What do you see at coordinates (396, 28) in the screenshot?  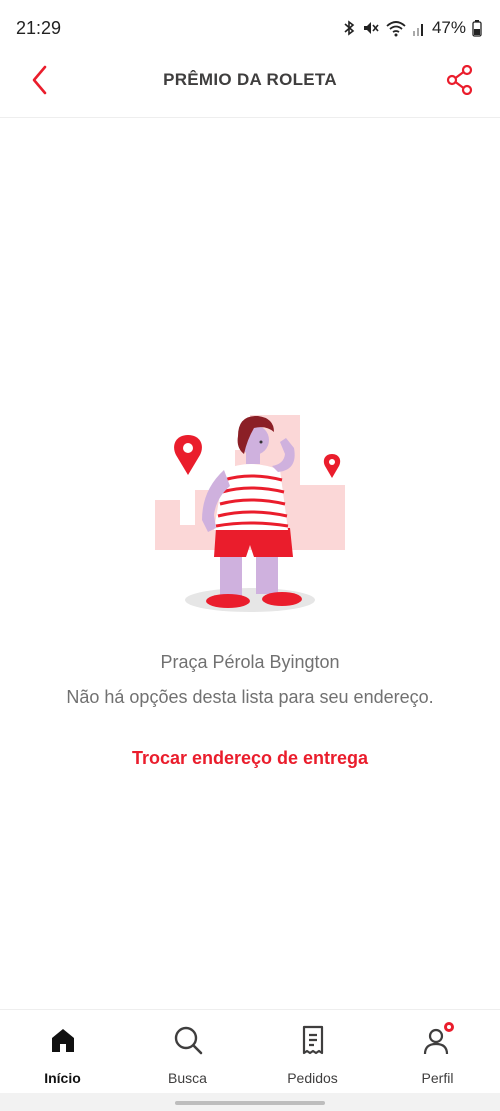 I see `wifi-icon` at bounding box center [396, 28].